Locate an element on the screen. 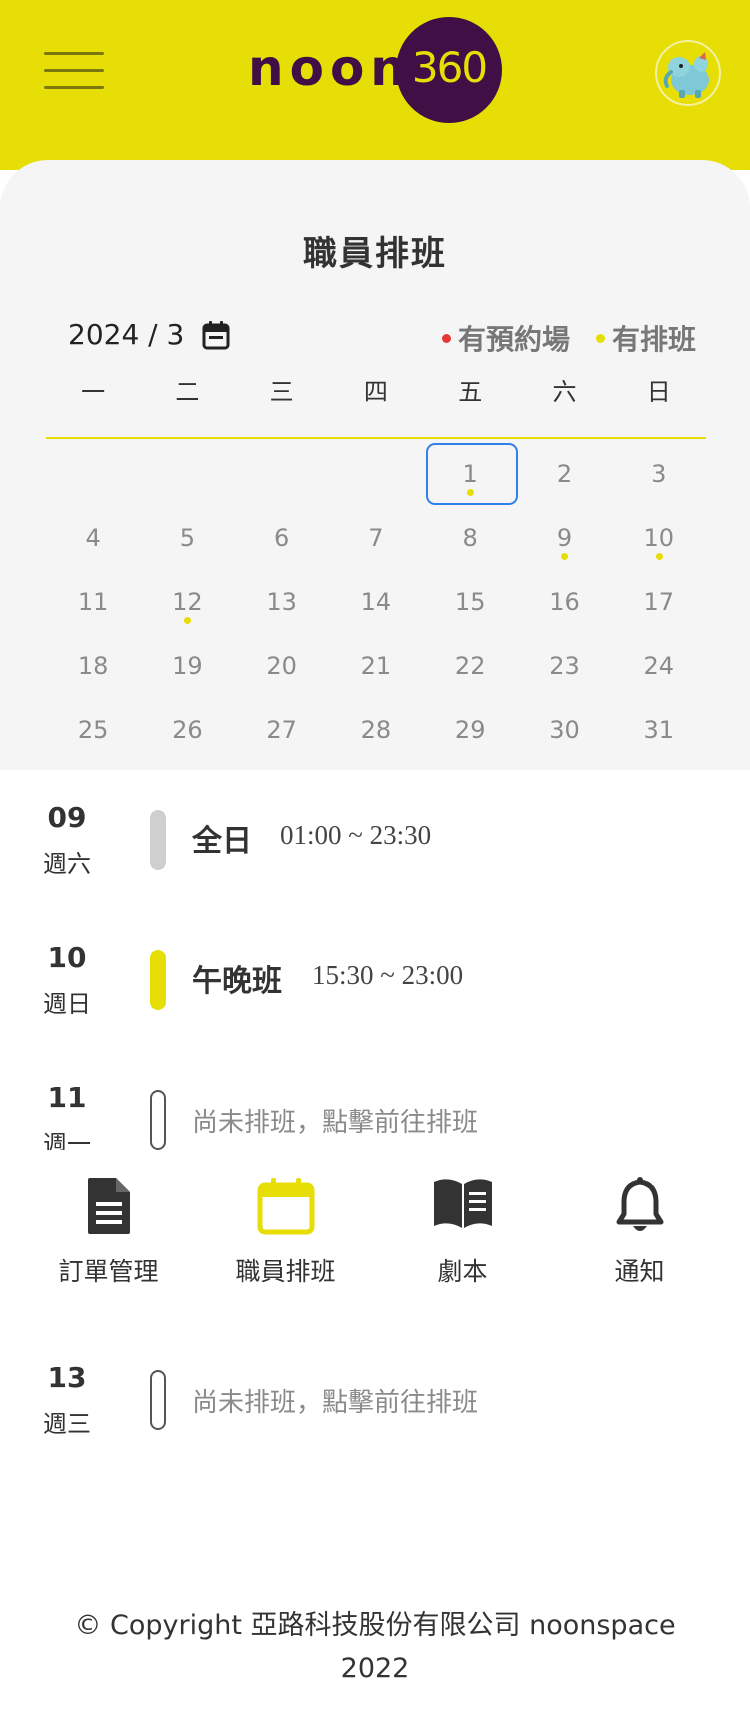 This screenshot has width=750, height=1732. calendar-day: 17 is located at coordinates (659, 603).